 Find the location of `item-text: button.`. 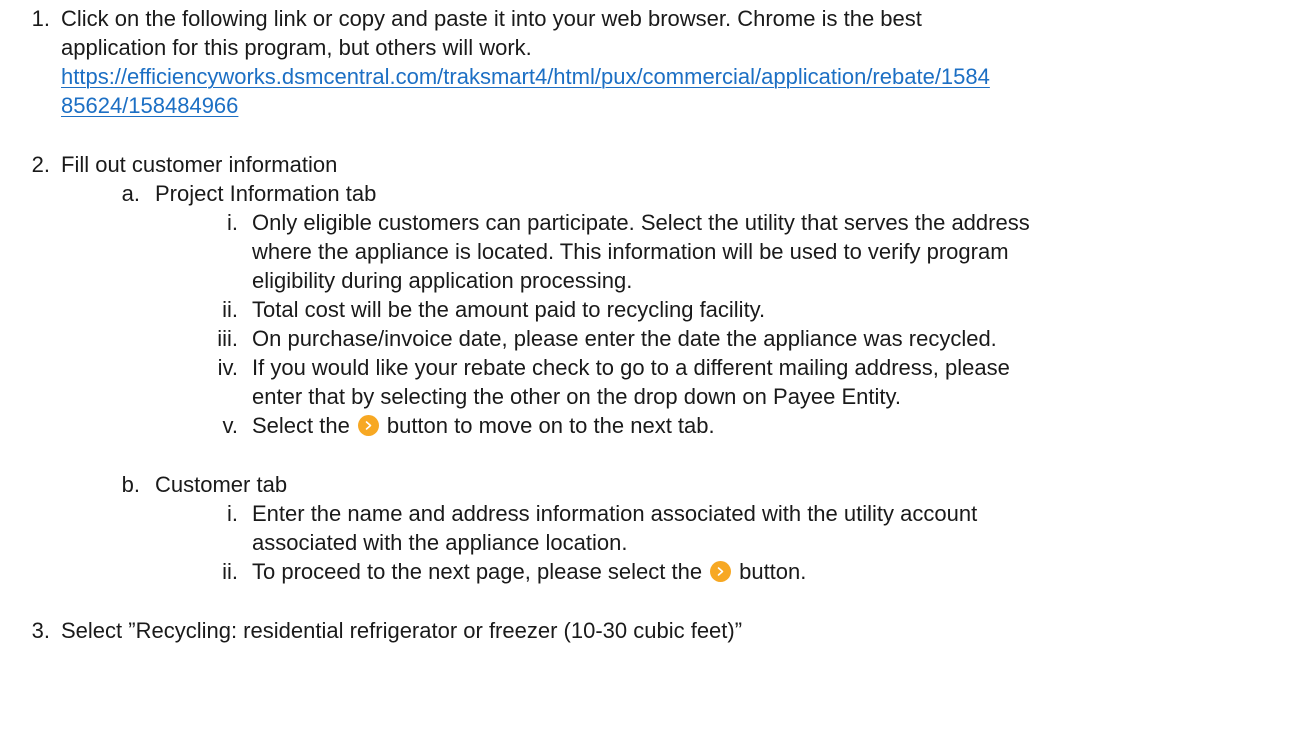

item-text: button. is located at coordinates (773, 571).